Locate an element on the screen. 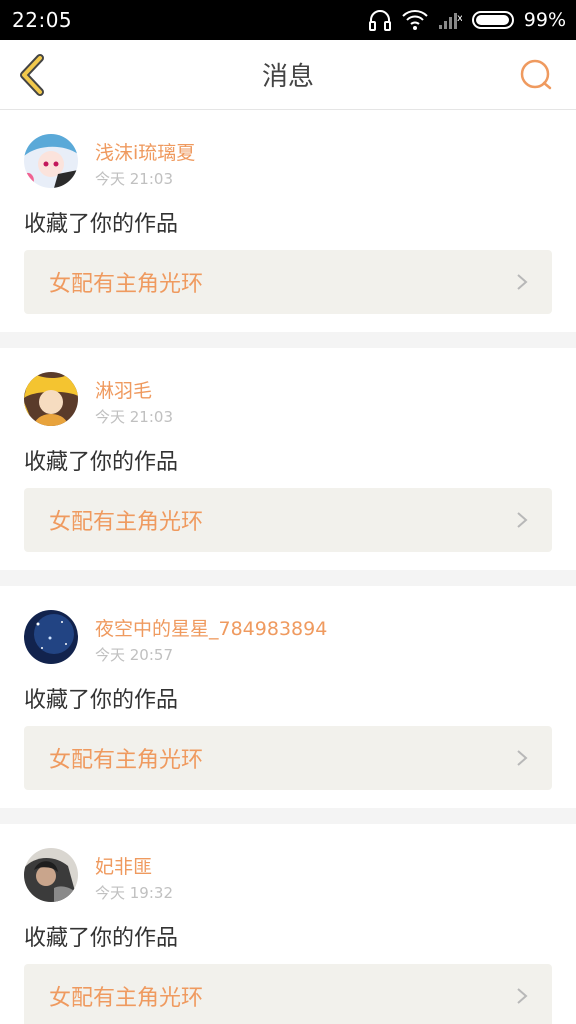 The height and width of the screenshot is (1024, 576). username: 夜空中的星星_784983894 is located at coordinates (211, 627).